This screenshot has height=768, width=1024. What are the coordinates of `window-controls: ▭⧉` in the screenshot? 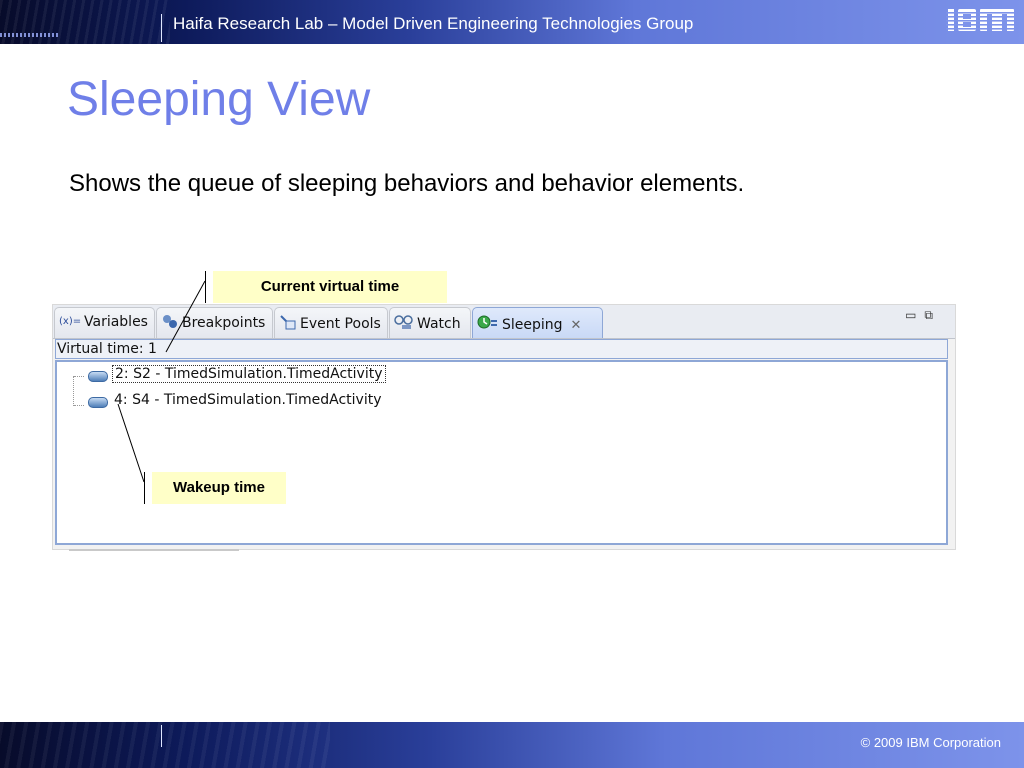 It's located at (923, 315).